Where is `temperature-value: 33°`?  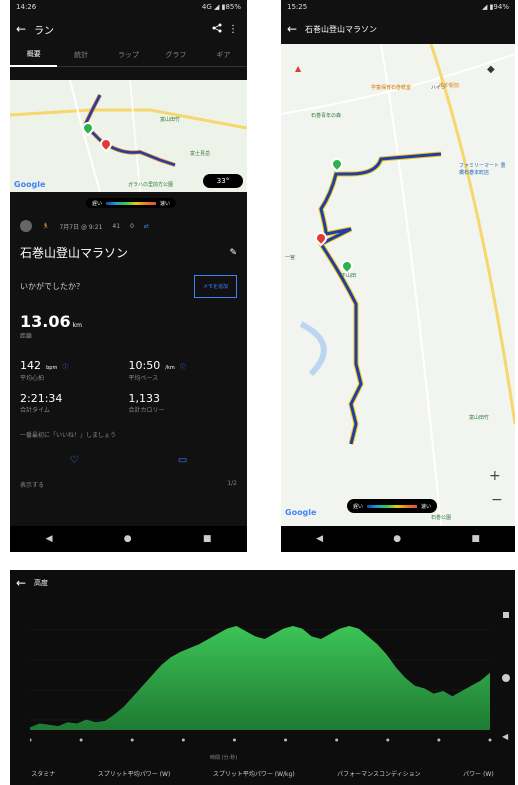 temperature-value: 33° is located at coordinates (223, 181).